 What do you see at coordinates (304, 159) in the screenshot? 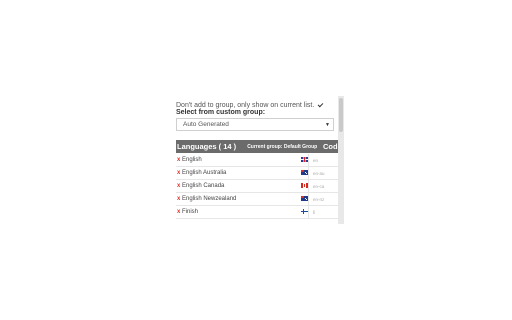
I see `uk-flag-icon` at bounding box center [304, 159].